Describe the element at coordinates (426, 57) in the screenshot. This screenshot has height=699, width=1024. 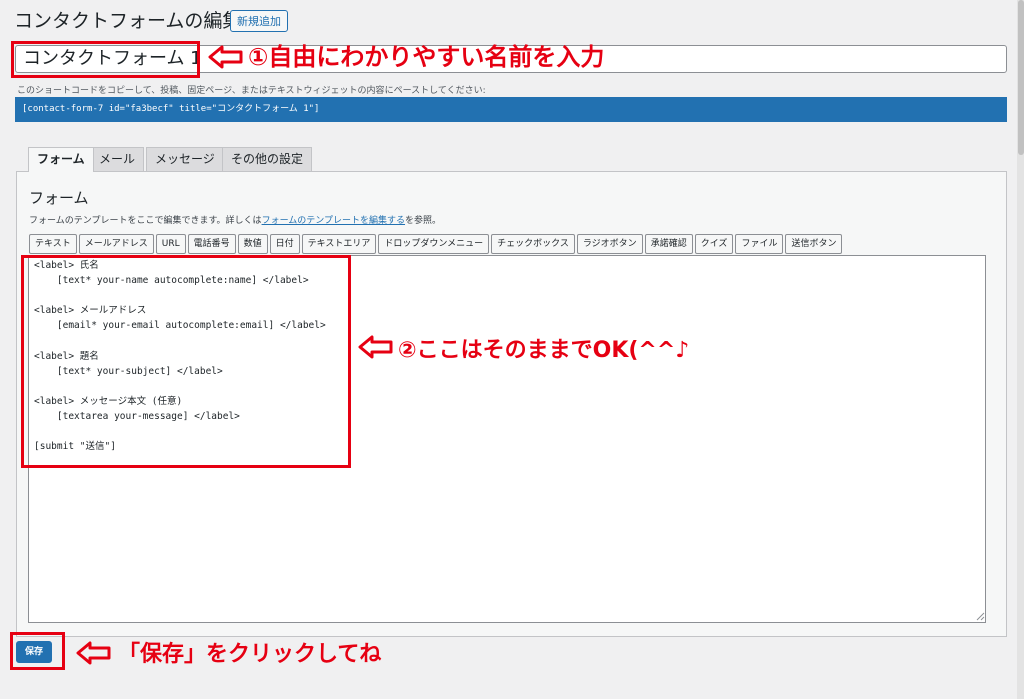
I see `annotation-name-hint: ①自由にわかりやすい名前を入力` at that location.